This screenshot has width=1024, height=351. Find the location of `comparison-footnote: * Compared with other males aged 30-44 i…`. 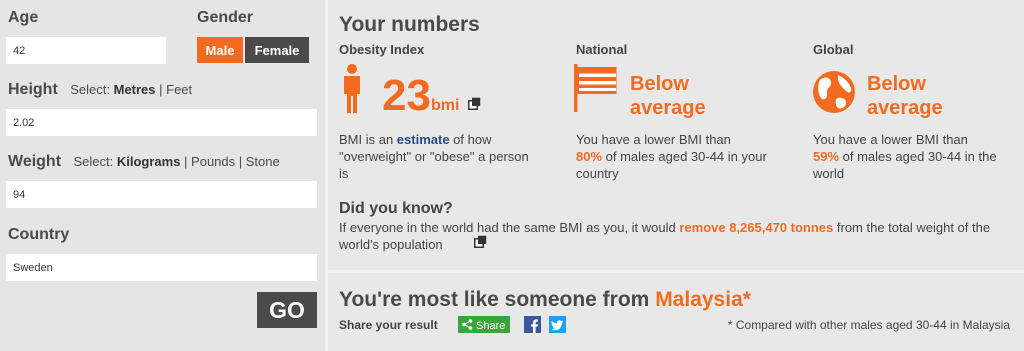

comparison-footnote: * Compared with other males aged 30-44 i… is located at coordinates (868, 325).